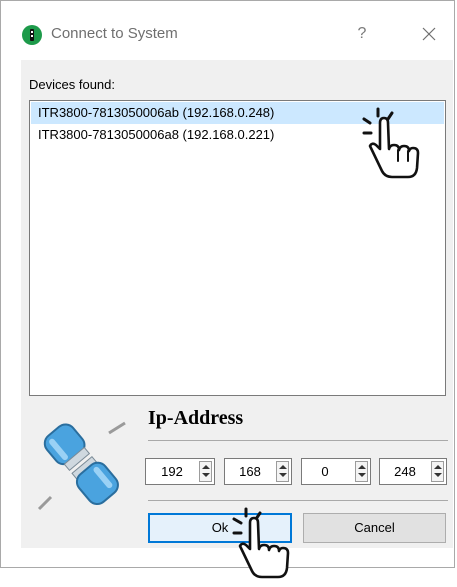  What do you see at coordinates (156, 134) in the screenshot?
I see `device-item-label: ITR3800-7813050006a8 (192.168.0.221)` at bounding box center [156, 134].